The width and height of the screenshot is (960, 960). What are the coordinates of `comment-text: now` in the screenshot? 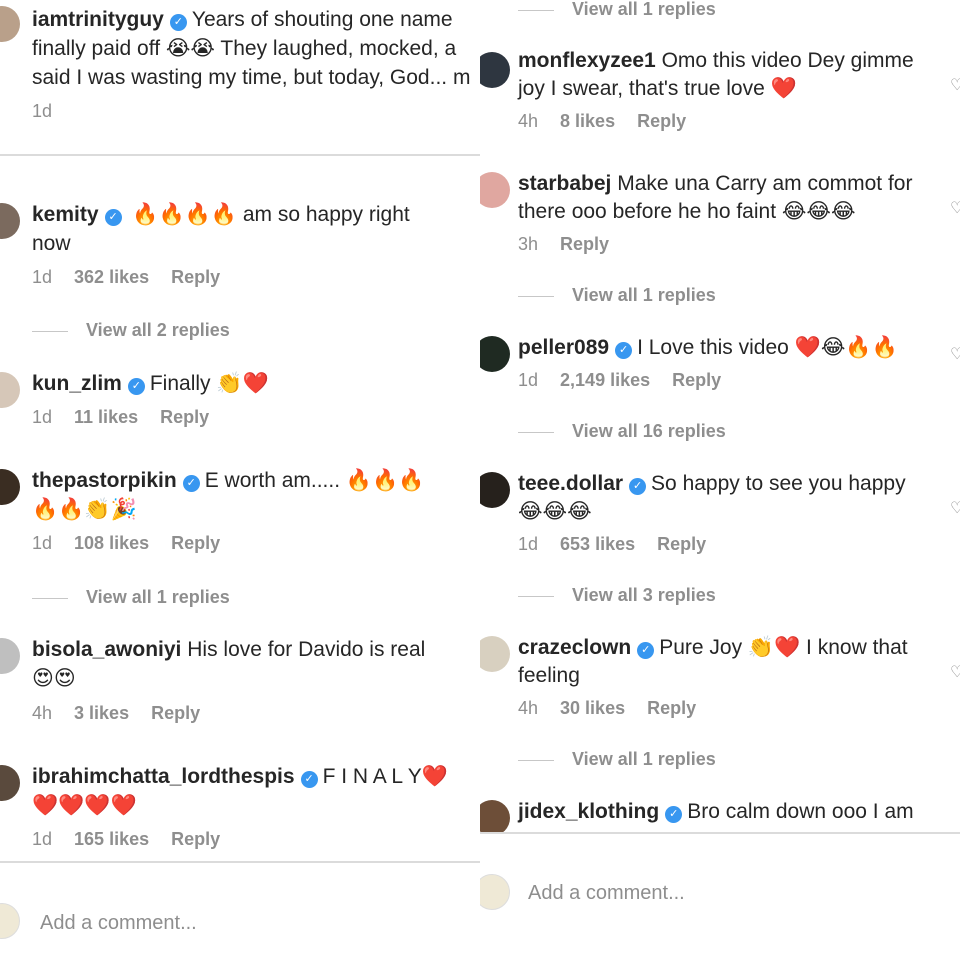 It's located at (51, 243).